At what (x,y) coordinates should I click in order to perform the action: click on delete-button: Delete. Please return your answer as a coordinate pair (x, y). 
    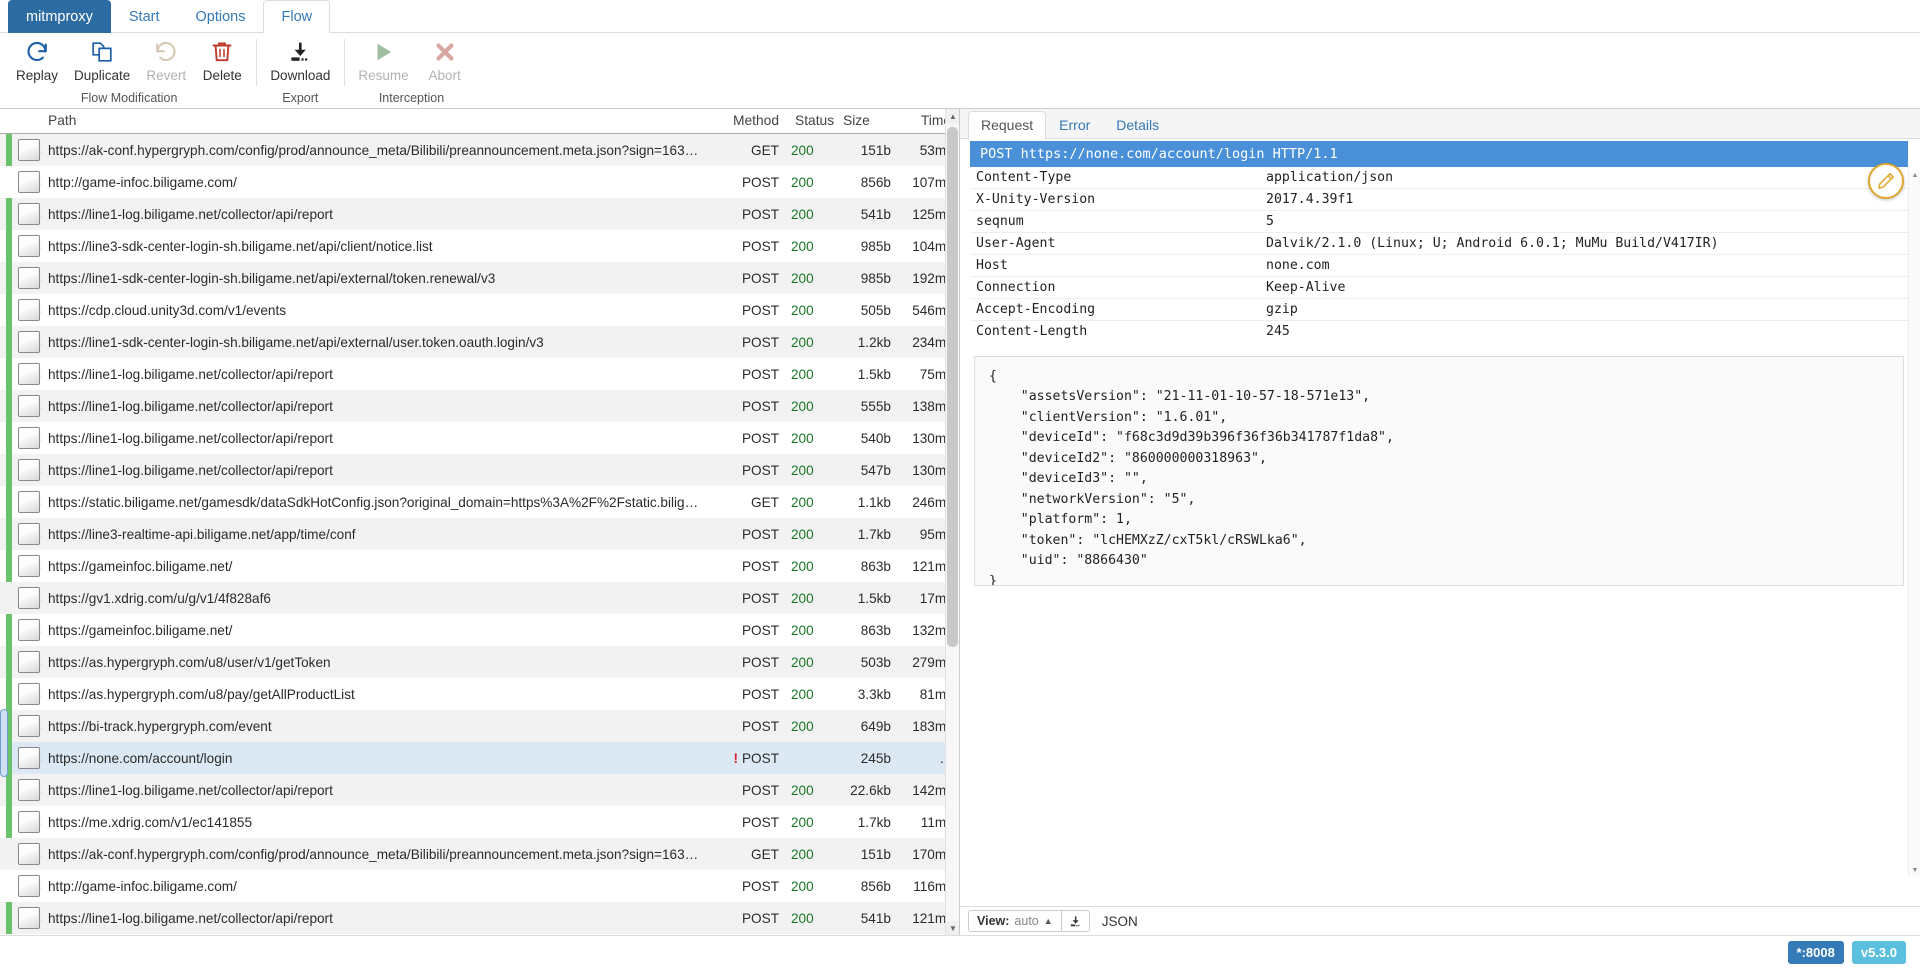
    Looking at the image, I should click on (222, 59).